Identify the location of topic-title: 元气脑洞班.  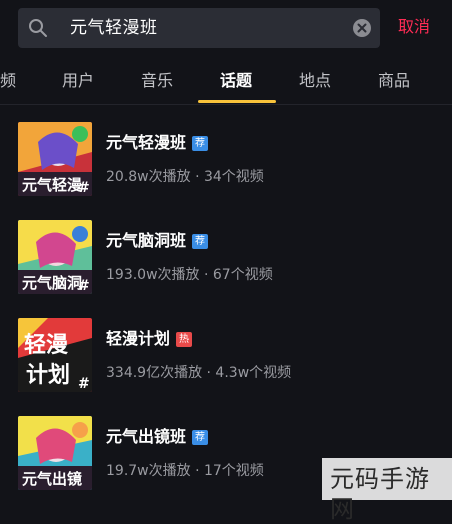
(146, 240).